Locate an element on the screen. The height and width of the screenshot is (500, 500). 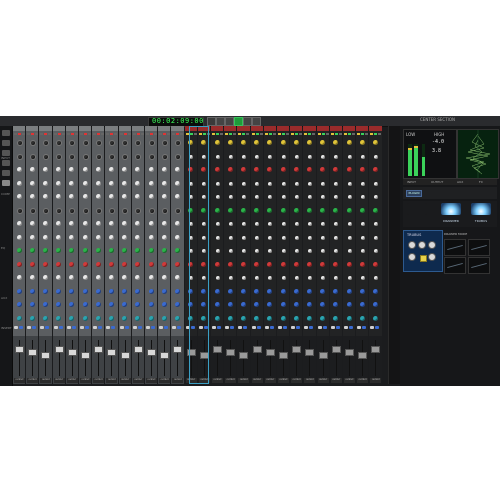
eq-toggle-button is located at coordinates (423, 258).